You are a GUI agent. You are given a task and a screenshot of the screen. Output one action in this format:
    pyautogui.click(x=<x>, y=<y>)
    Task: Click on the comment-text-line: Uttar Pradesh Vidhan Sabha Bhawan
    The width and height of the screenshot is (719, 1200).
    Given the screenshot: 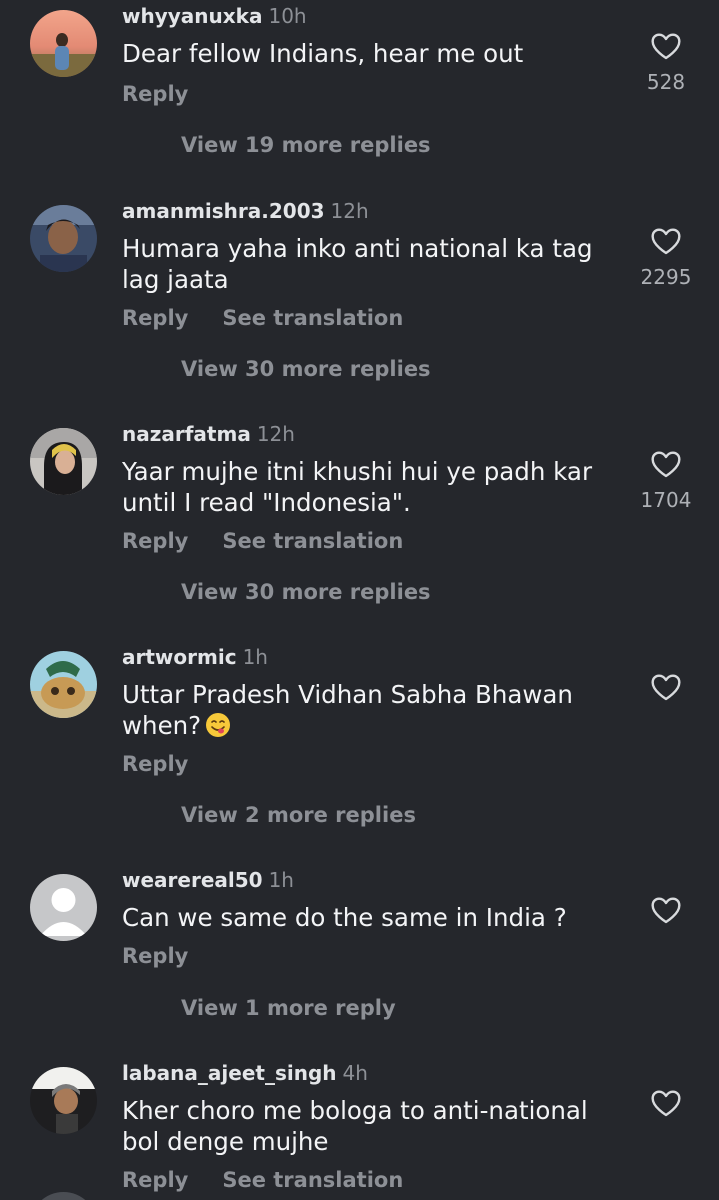 What is the action you would take?
    pyautogui.click(x=347, y=694)
    